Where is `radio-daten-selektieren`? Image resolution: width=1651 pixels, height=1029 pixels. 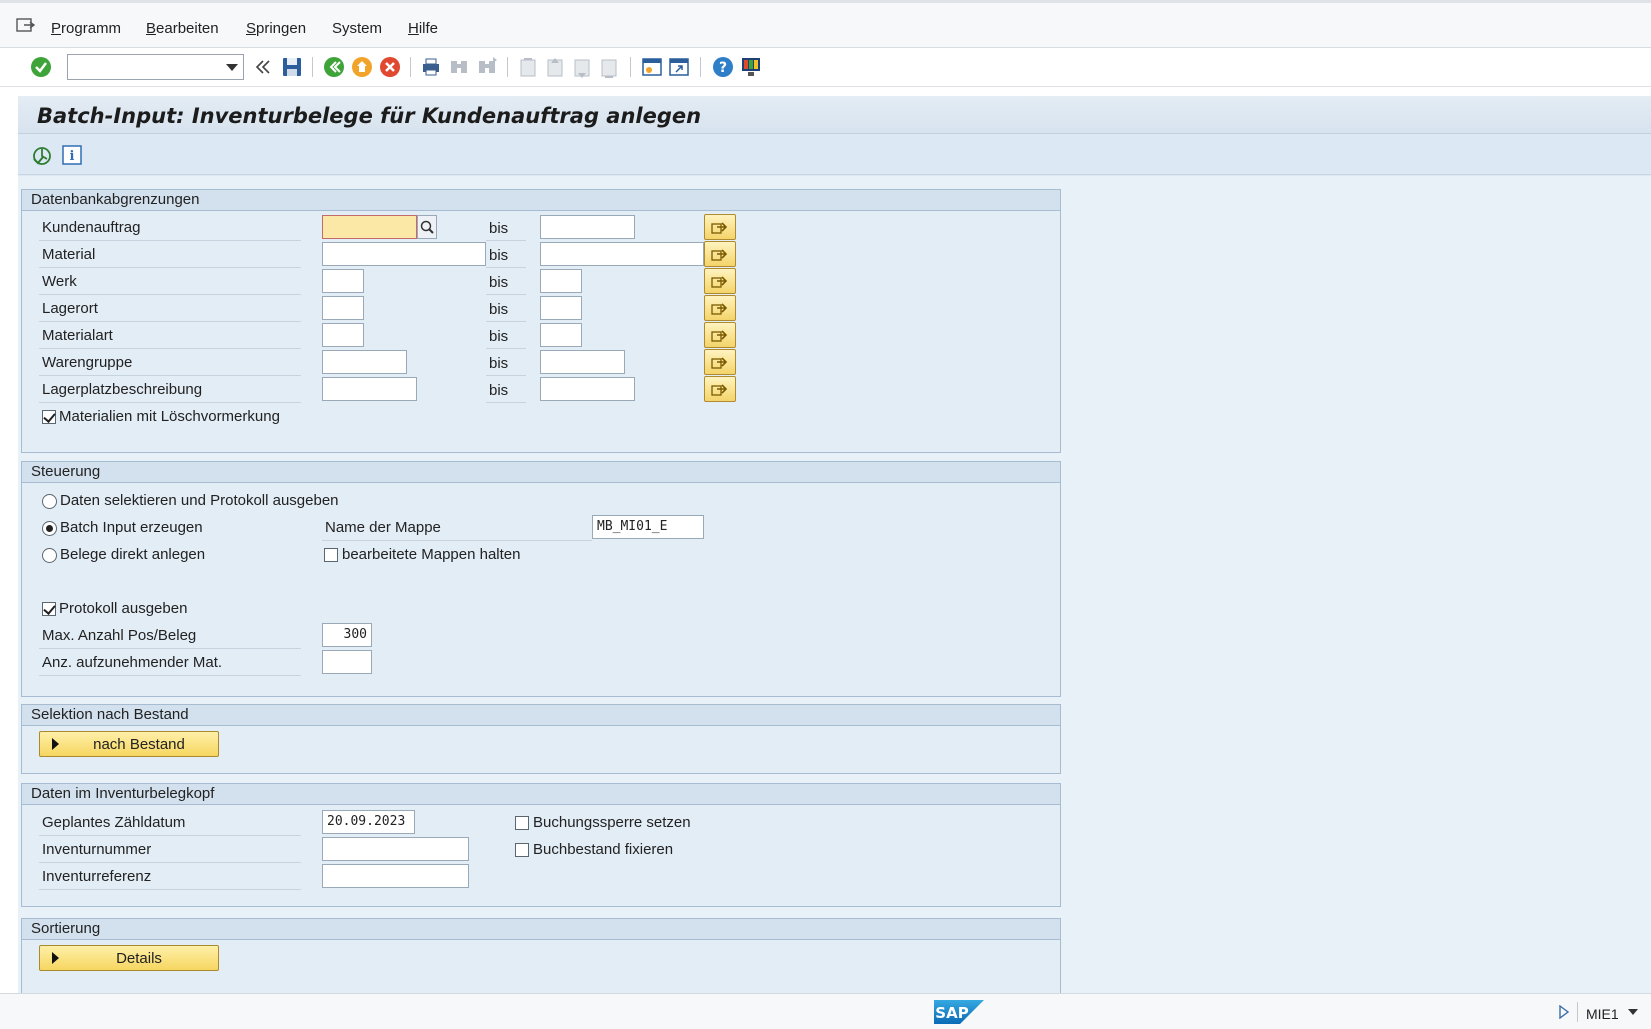
radio-daten-selektieren is located at coordinates (49, 501).